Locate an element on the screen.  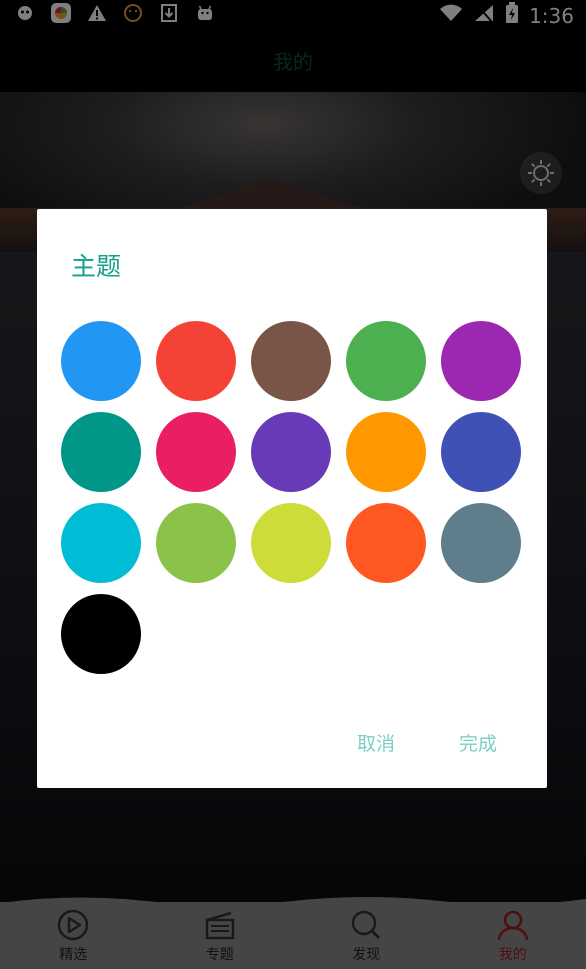
confirm-button: 完成 is located at coordinates (478, 742).